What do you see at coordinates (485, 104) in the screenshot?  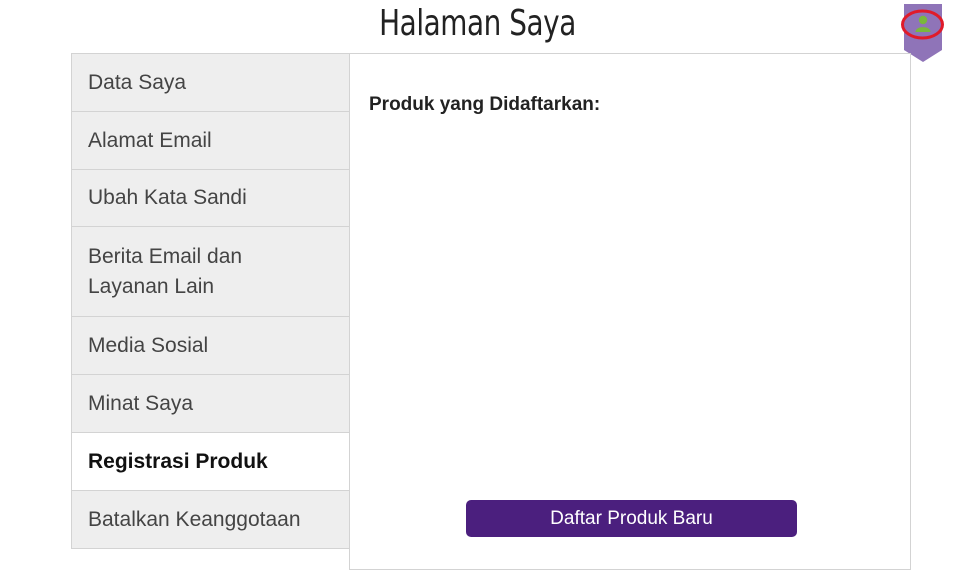 I see `registered-products-heading: Produk yang Didaftarkan:` at bounding box center [485, 104].